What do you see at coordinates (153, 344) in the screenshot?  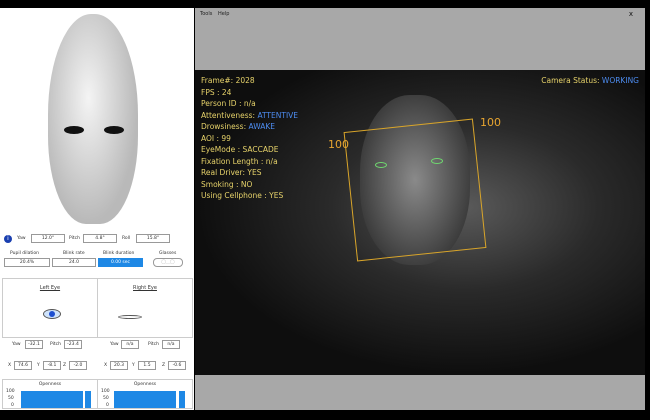 I see `right-eye-pitch-label: Pitch` at bounding box center [153, 344].